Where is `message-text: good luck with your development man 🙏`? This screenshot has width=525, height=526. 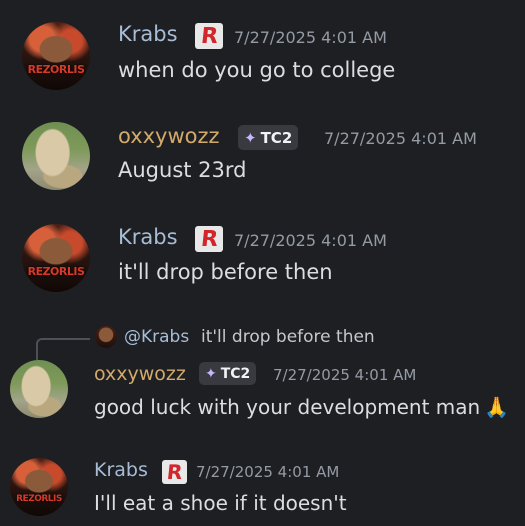 message-text: good luck with your development man 🙏 is located at coordinates (301, 407).